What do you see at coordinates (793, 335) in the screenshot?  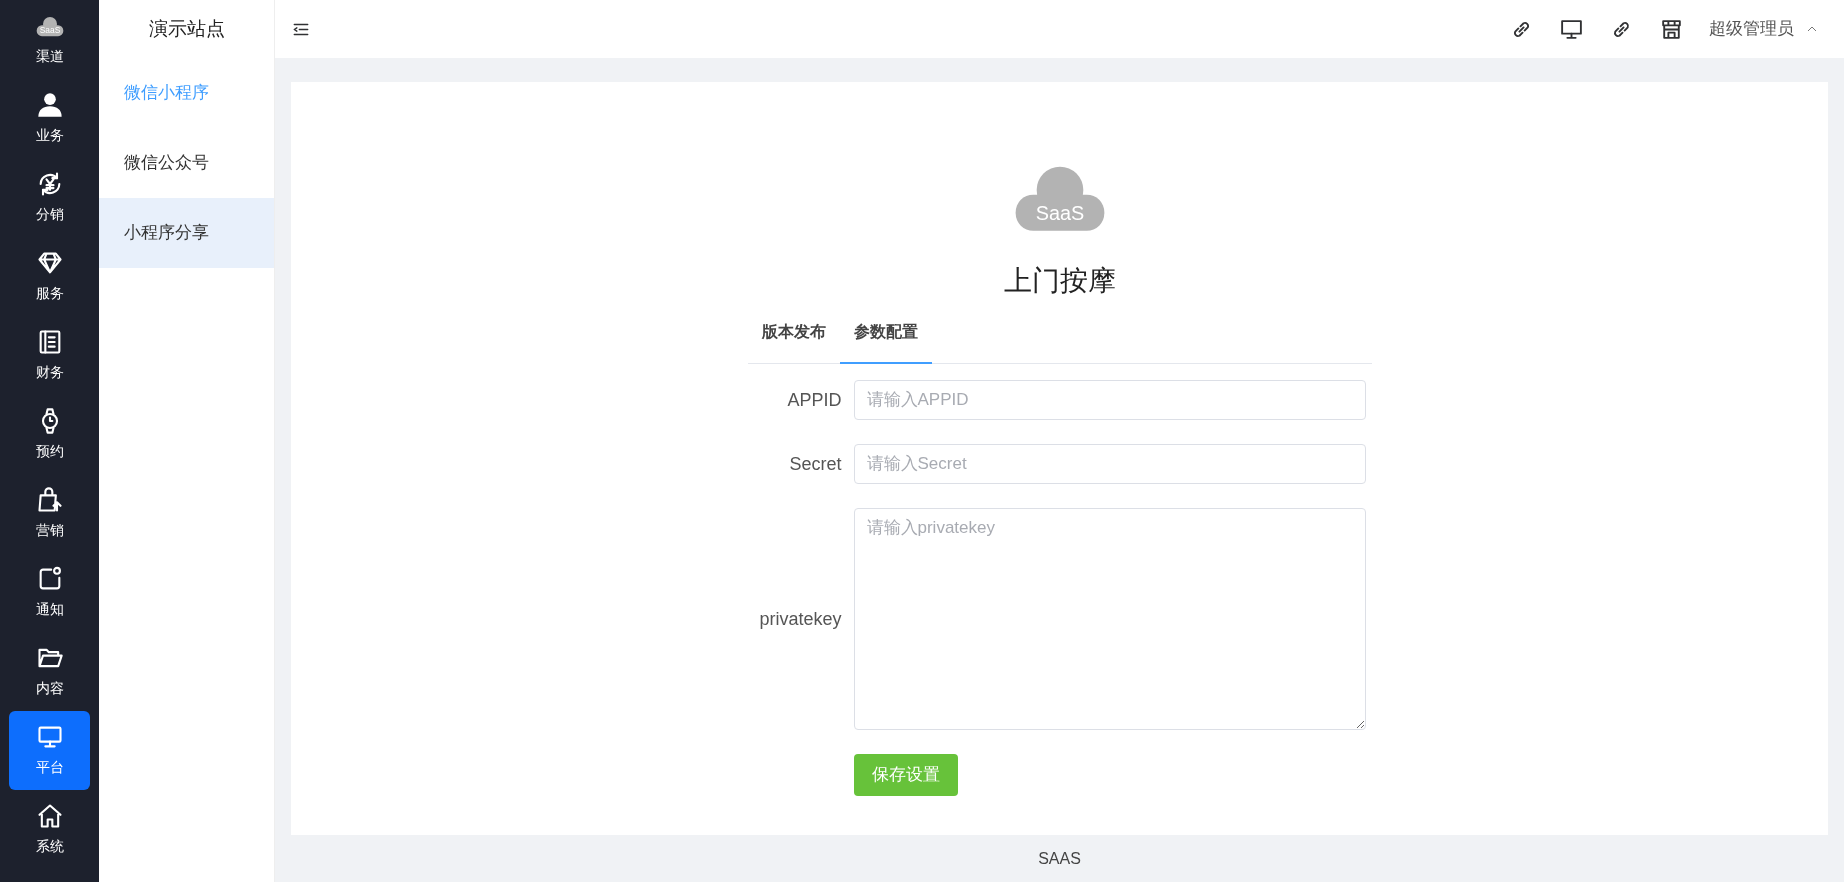 I see `tab: 版本发布` at bounding box center [793, 335].